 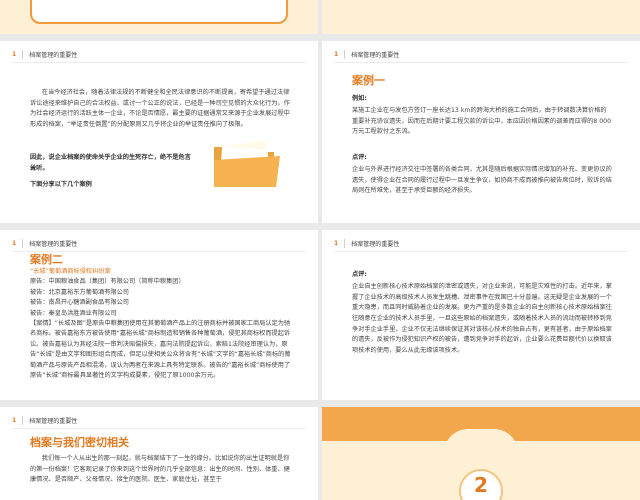 What do you see at coordinates (481, 17) in the screenshot?
I see `slide-cream-partial` at bounding box center [481, 17].